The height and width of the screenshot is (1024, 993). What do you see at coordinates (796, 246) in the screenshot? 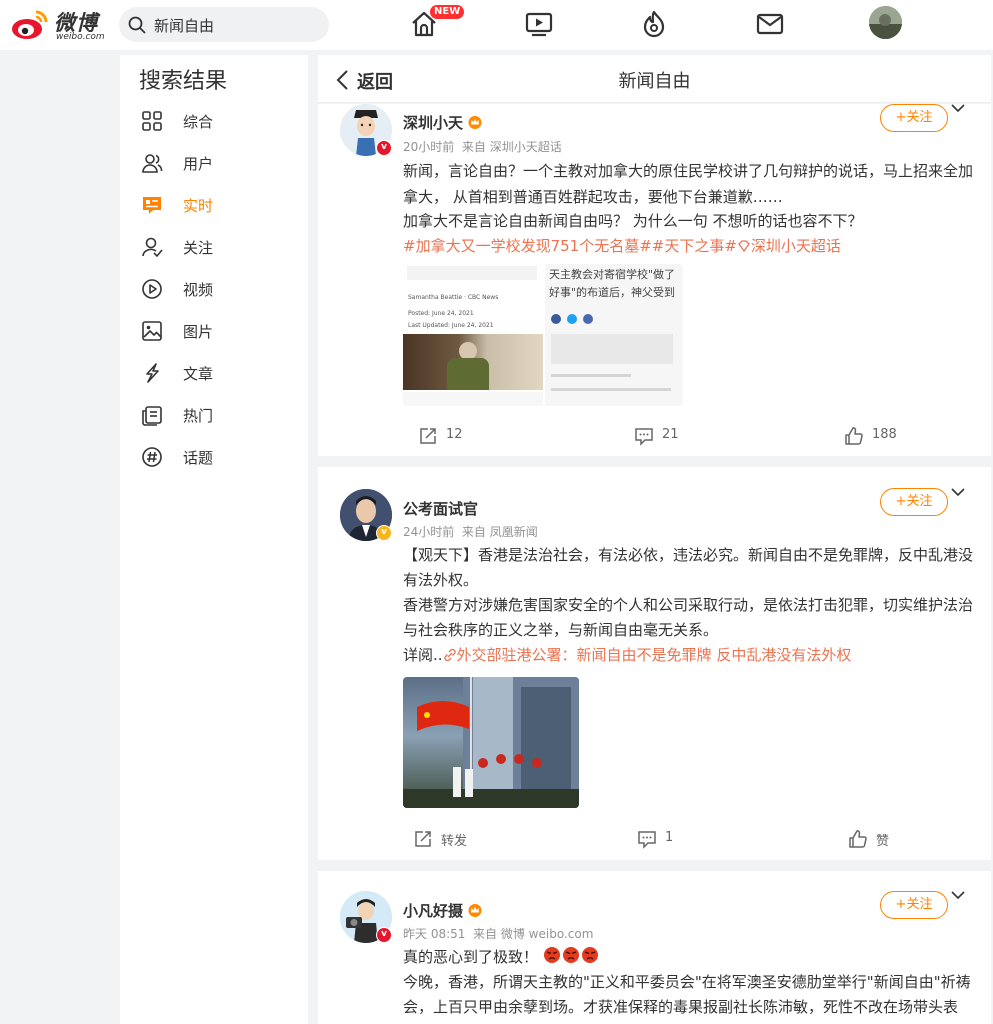
I see `supertopic-link: 深圳小天超话` at bounding box center [796, 246].